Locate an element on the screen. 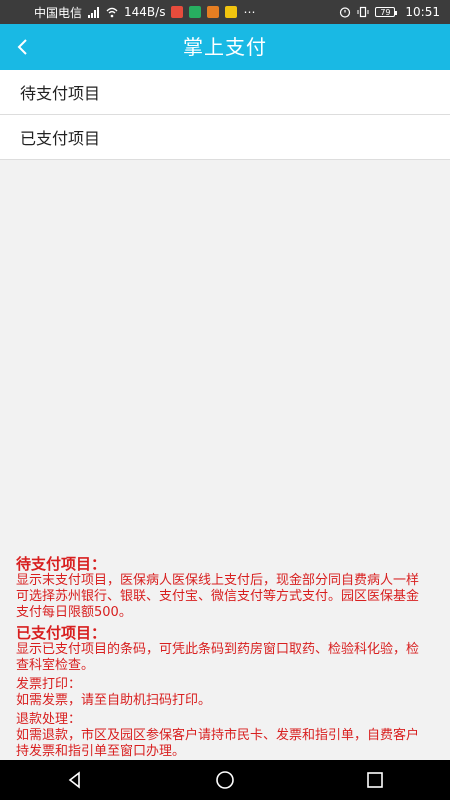  payment-menu: 待支付项目 已支付项目 is located at coordinates (225, 115).